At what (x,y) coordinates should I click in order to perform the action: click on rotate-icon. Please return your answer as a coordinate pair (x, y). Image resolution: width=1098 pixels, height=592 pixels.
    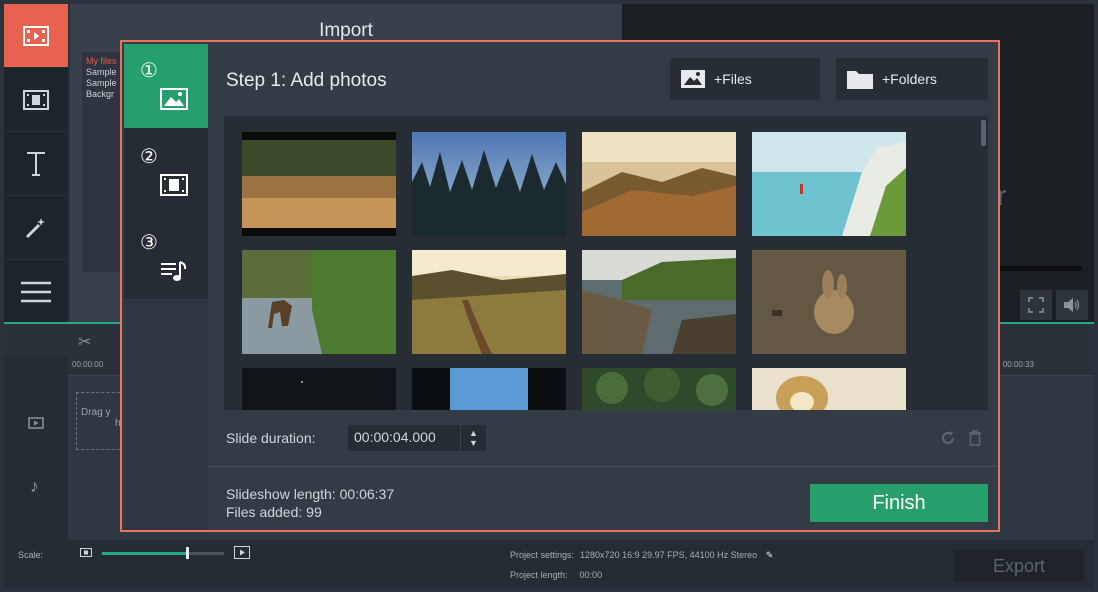
    Looking at the image, I should click on (948, 440).